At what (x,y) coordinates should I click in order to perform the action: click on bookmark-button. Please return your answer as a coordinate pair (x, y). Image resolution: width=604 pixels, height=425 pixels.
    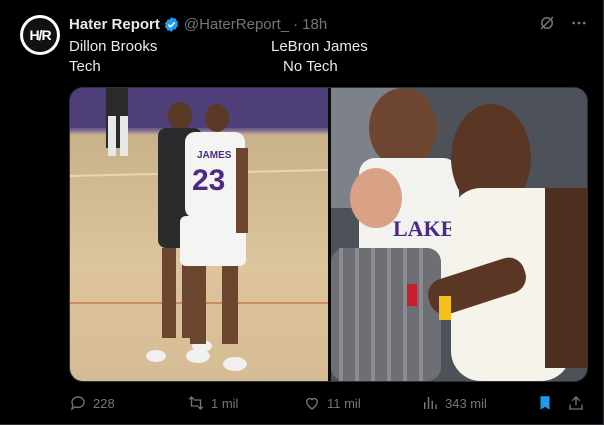
    Looking at the image, I should click on (545, 403).